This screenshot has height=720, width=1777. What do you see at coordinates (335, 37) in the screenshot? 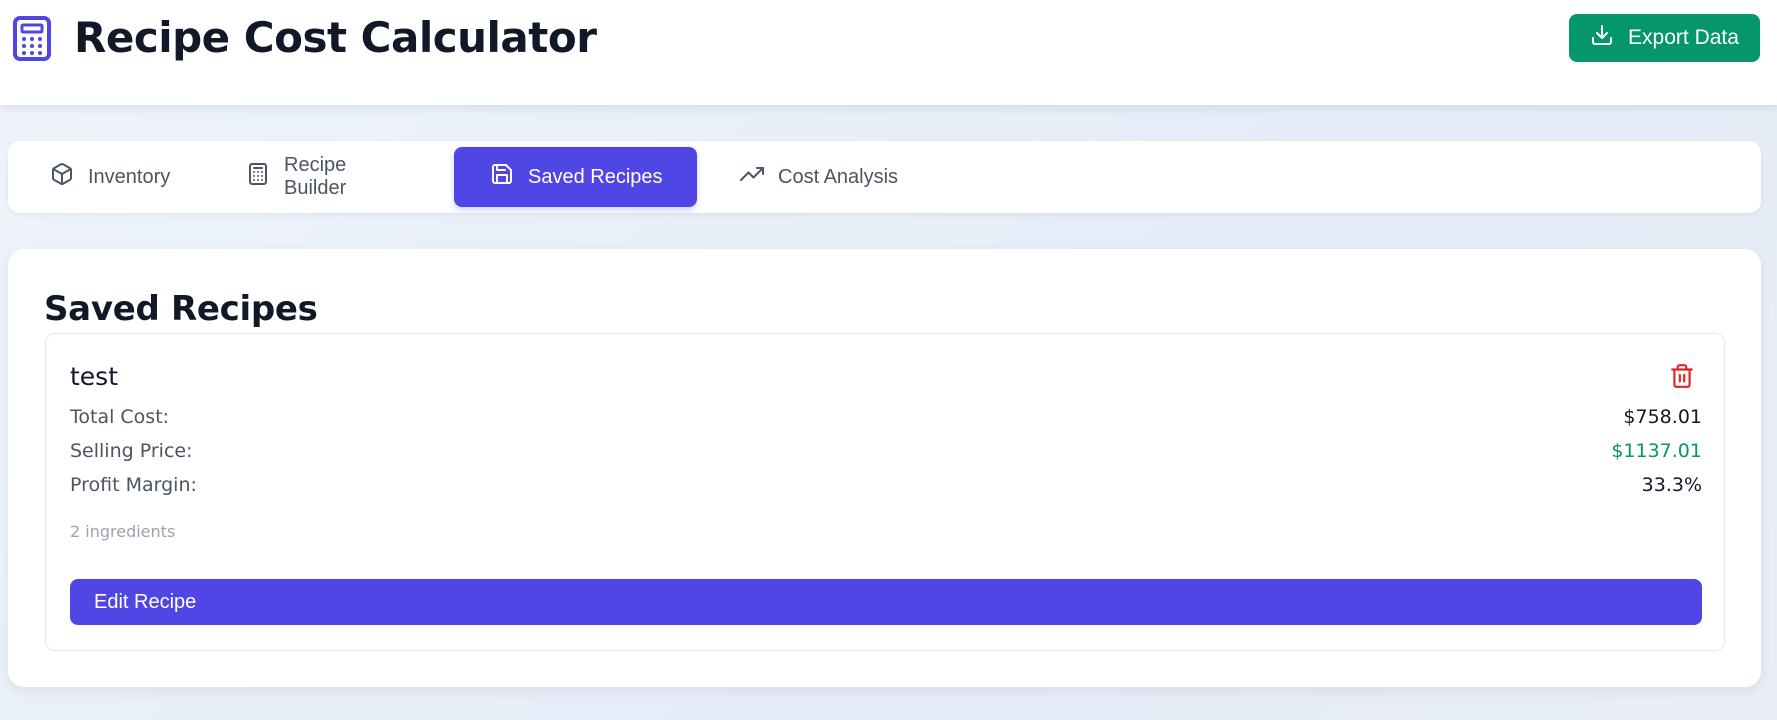
I see `app-title: Recipe Cost Calculator` at bounding box center [335, 37].